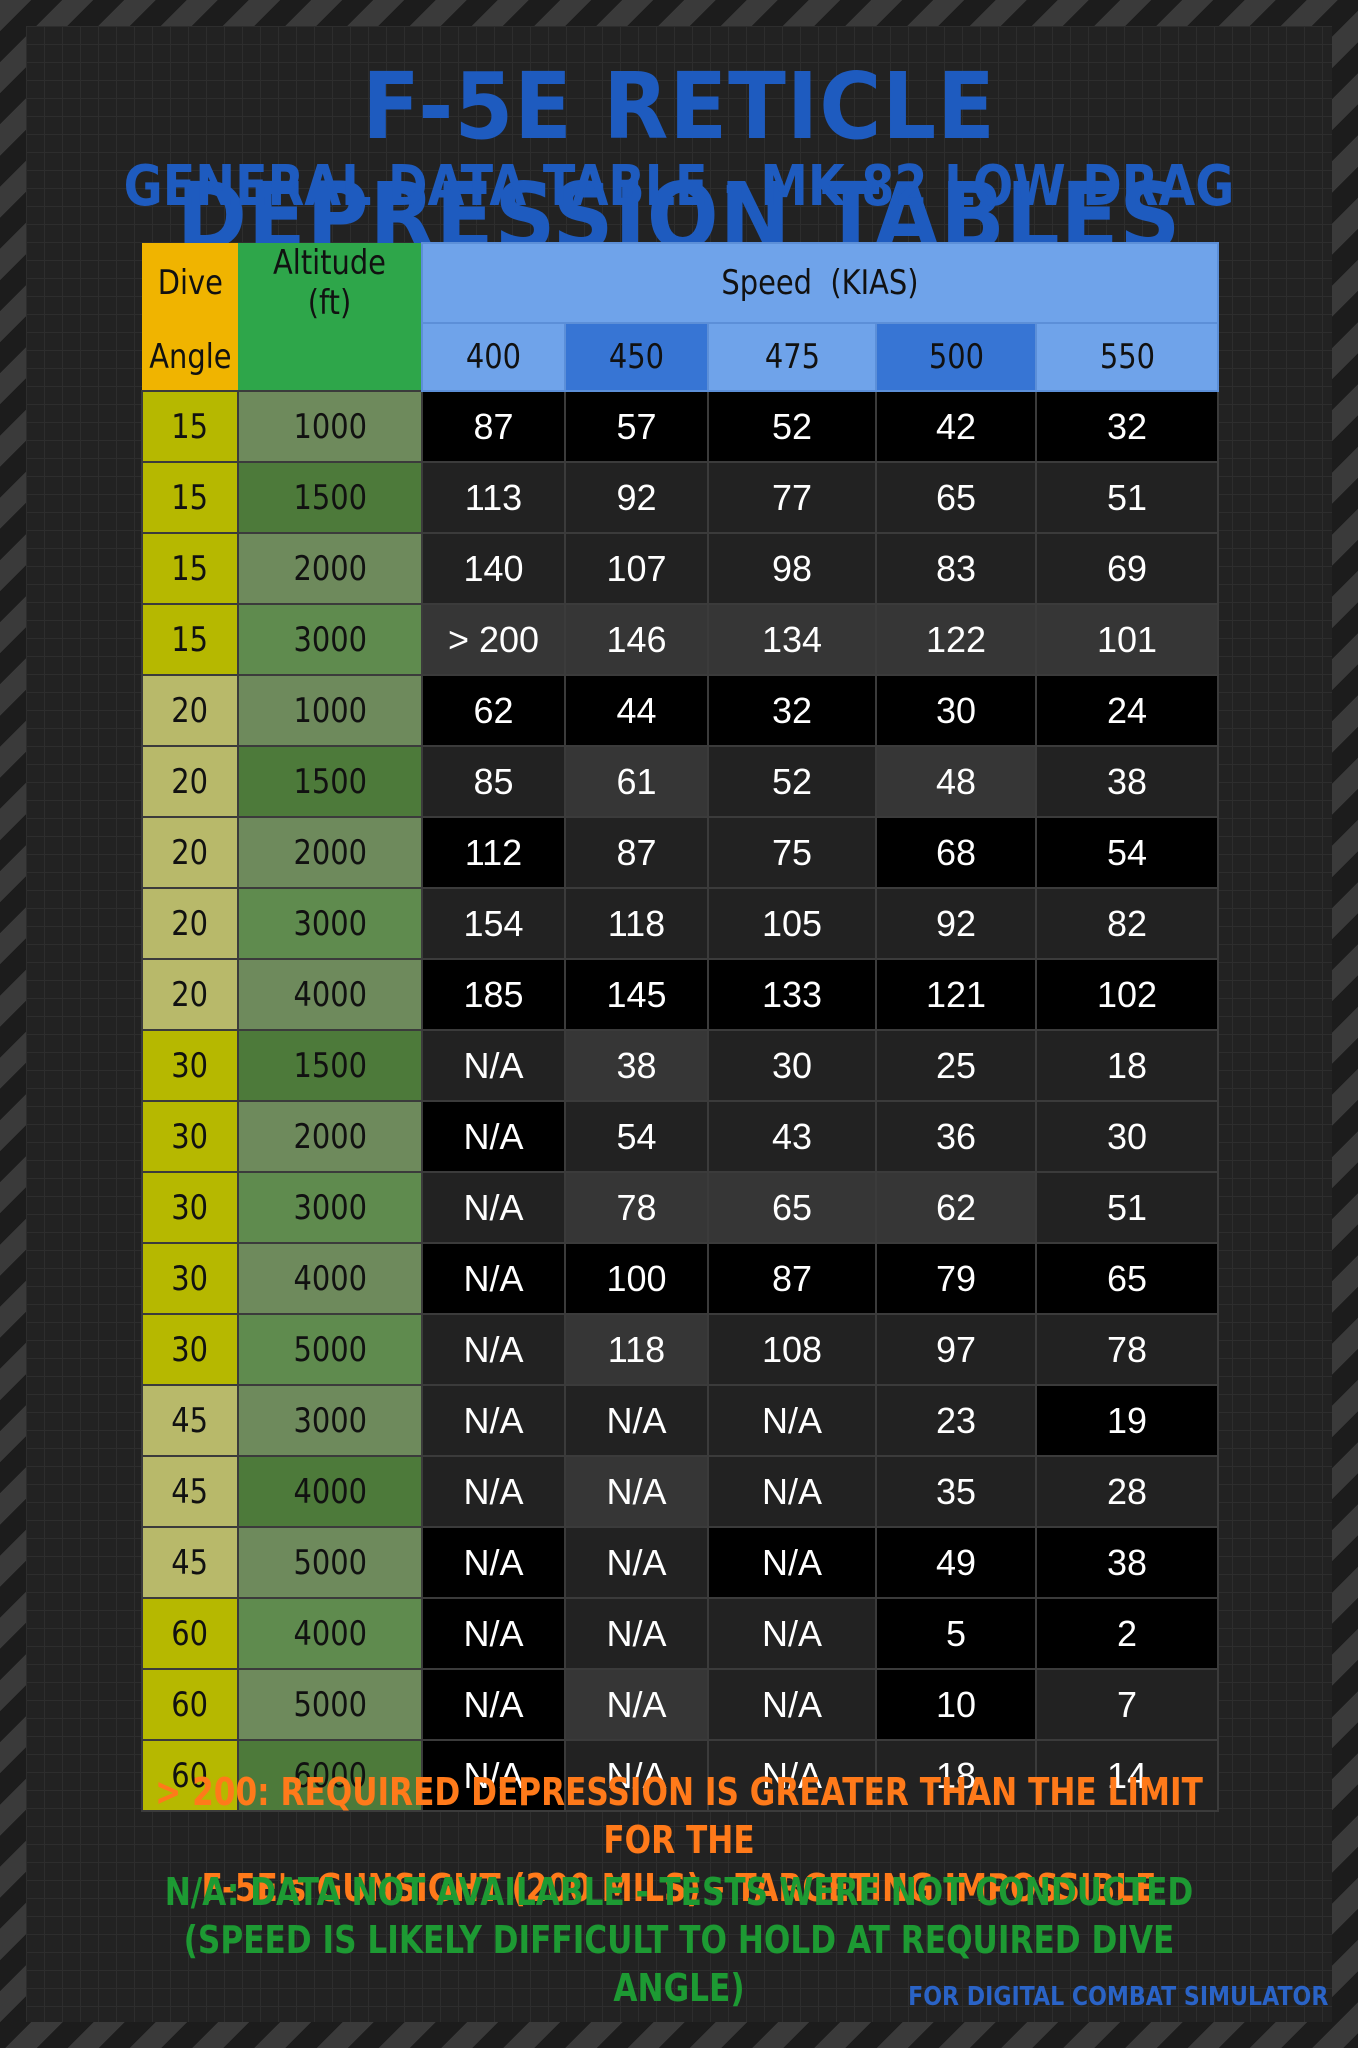 The width and height of the screenshot is (1358, 2048). What do you see at coordinates (956, 1633) in the screenshot?
I see `depression-value-cell: 5` at bounding box center [956, 1633].